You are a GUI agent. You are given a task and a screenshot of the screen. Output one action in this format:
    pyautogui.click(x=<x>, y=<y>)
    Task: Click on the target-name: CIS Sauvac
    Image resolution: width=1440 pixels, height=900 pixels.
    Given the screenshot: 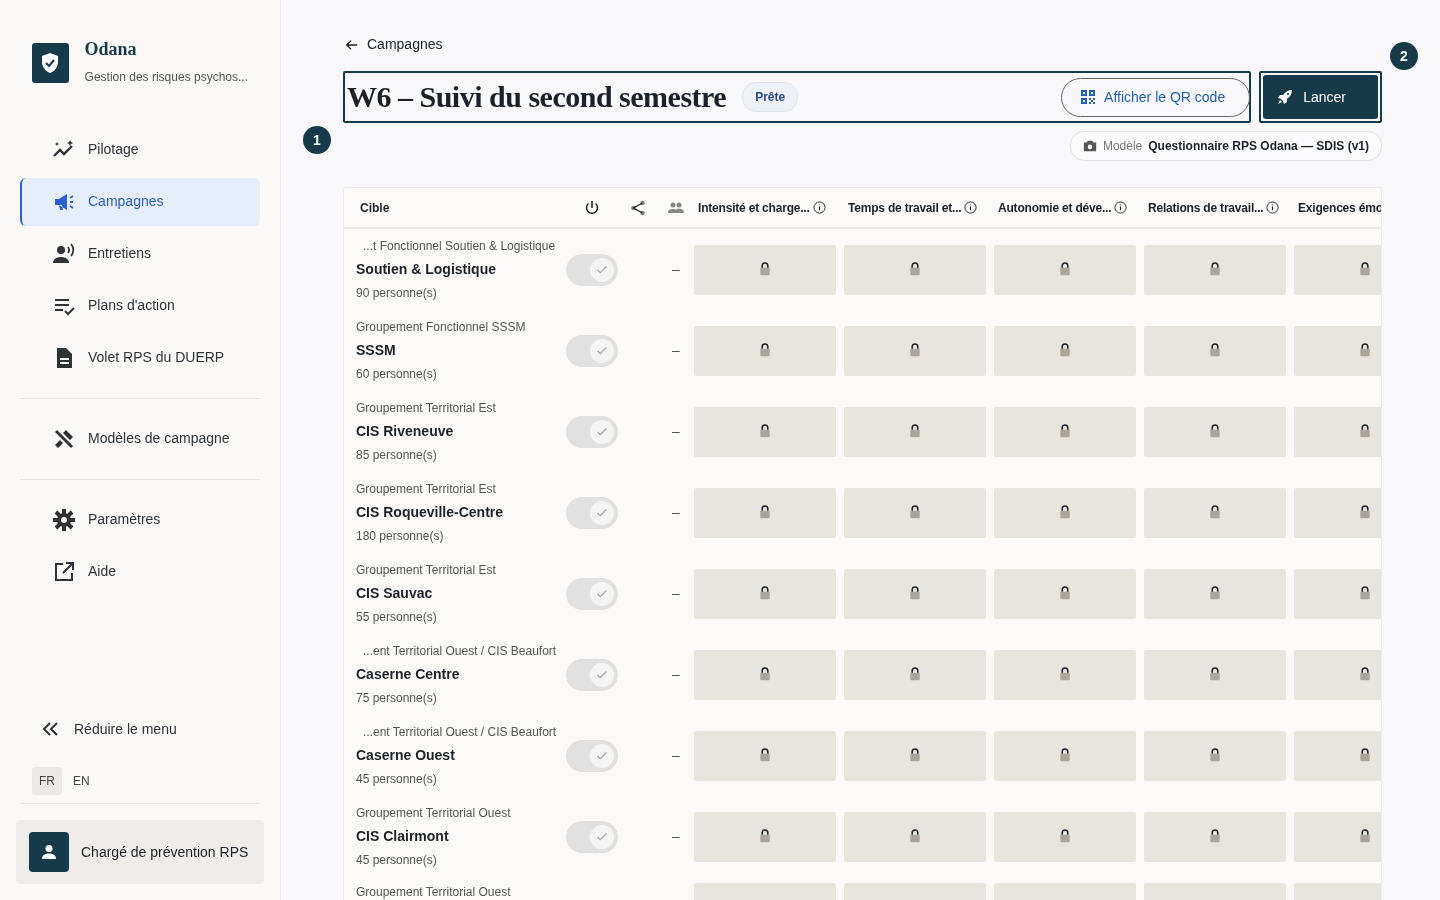 What is the action you would take?
    pyautogui.click(x=395, y=593)
    